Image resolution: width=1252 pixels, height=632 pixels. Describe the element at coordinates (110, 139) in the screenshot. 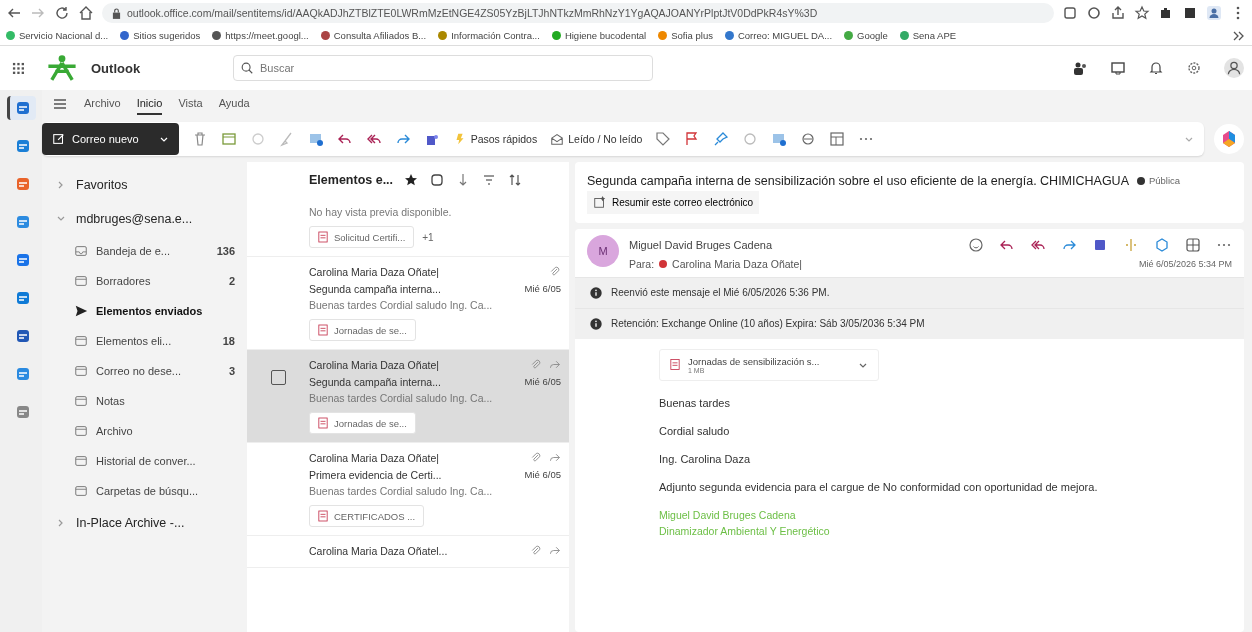

I see `new-mail-button: Correo nuevo` at that location.